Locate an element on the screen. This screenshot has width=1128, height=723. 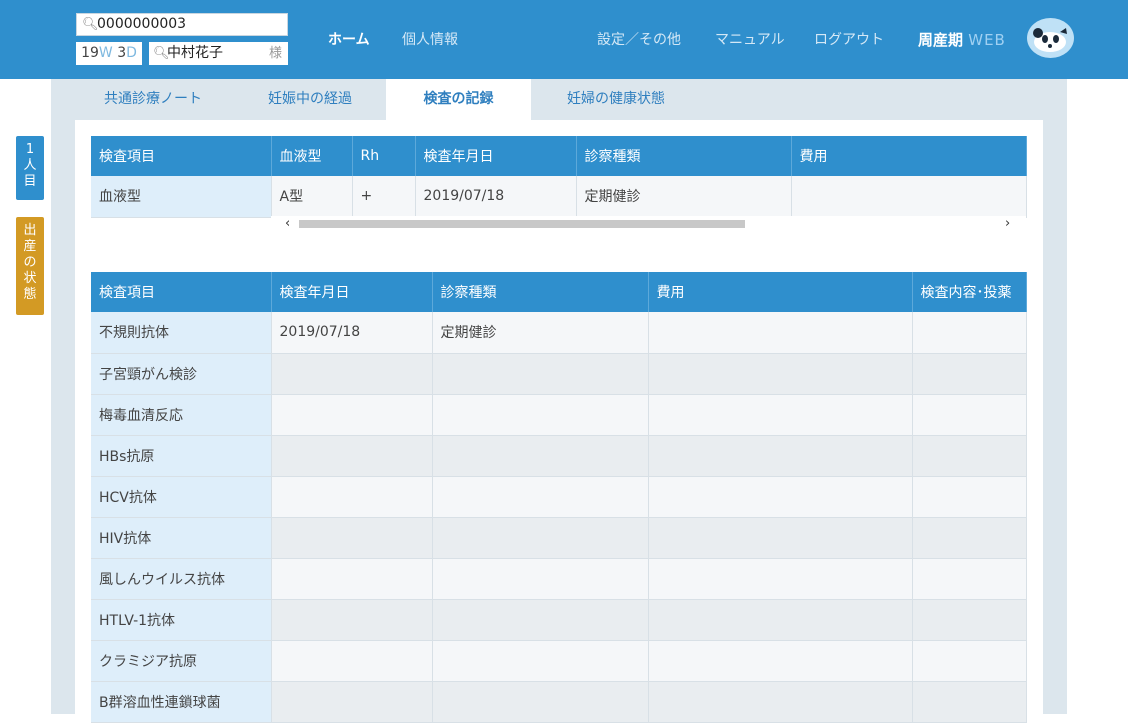
test-item-cell: 血液型 is located at coordinates (181, 197).